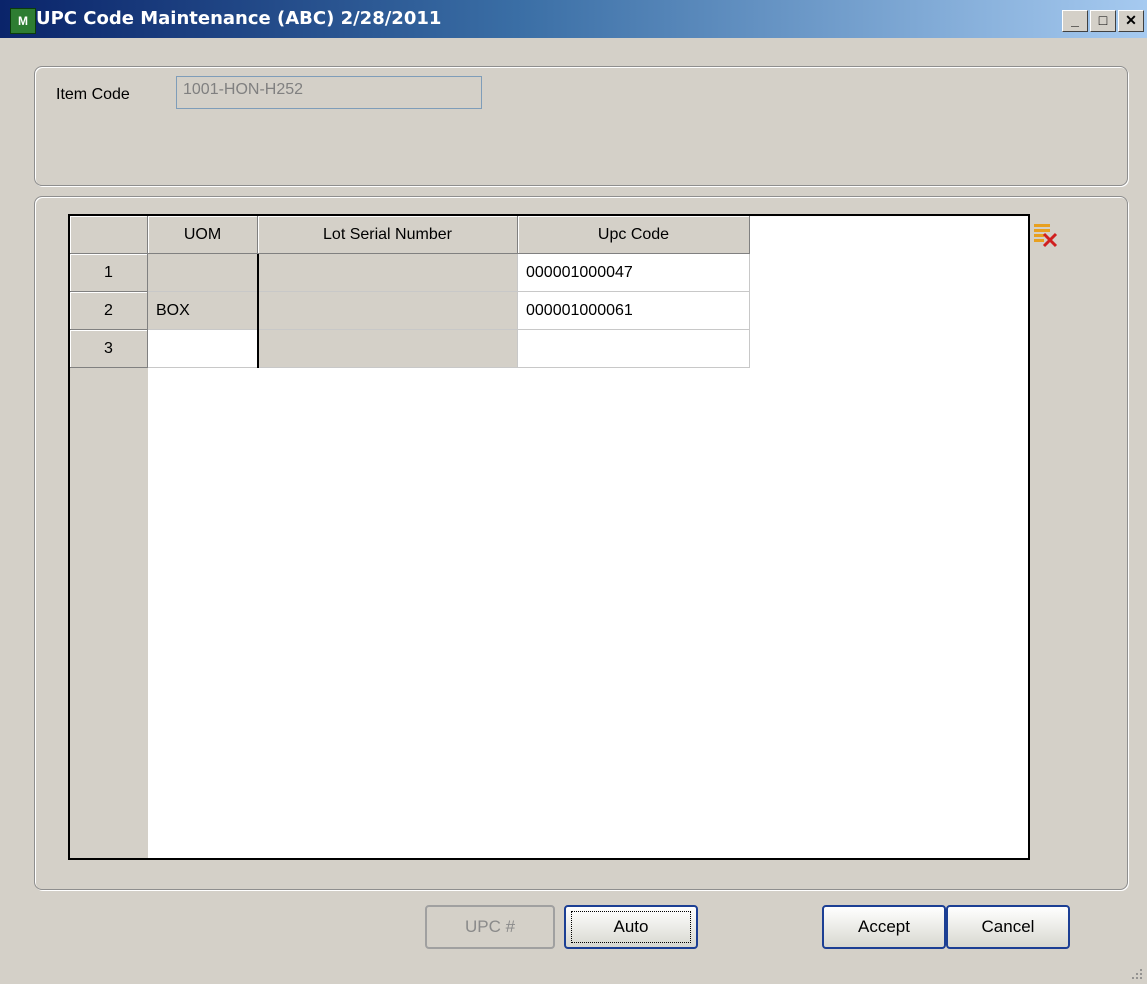 The image size is (1147, 984). I want to click on cell-uom: BOX, so click(203, 311).